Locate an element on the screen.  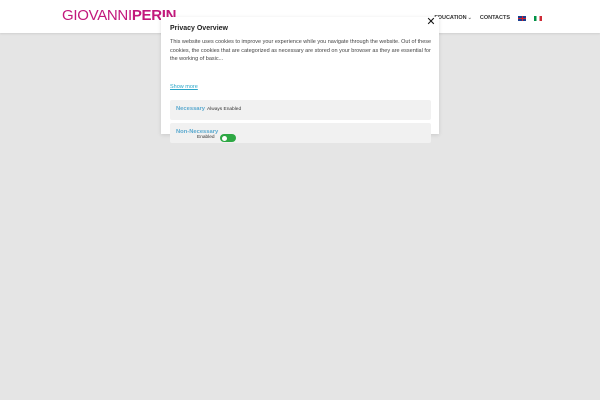
site-logo: GIOVANNIPERIN is located at coordinates (119, 16).